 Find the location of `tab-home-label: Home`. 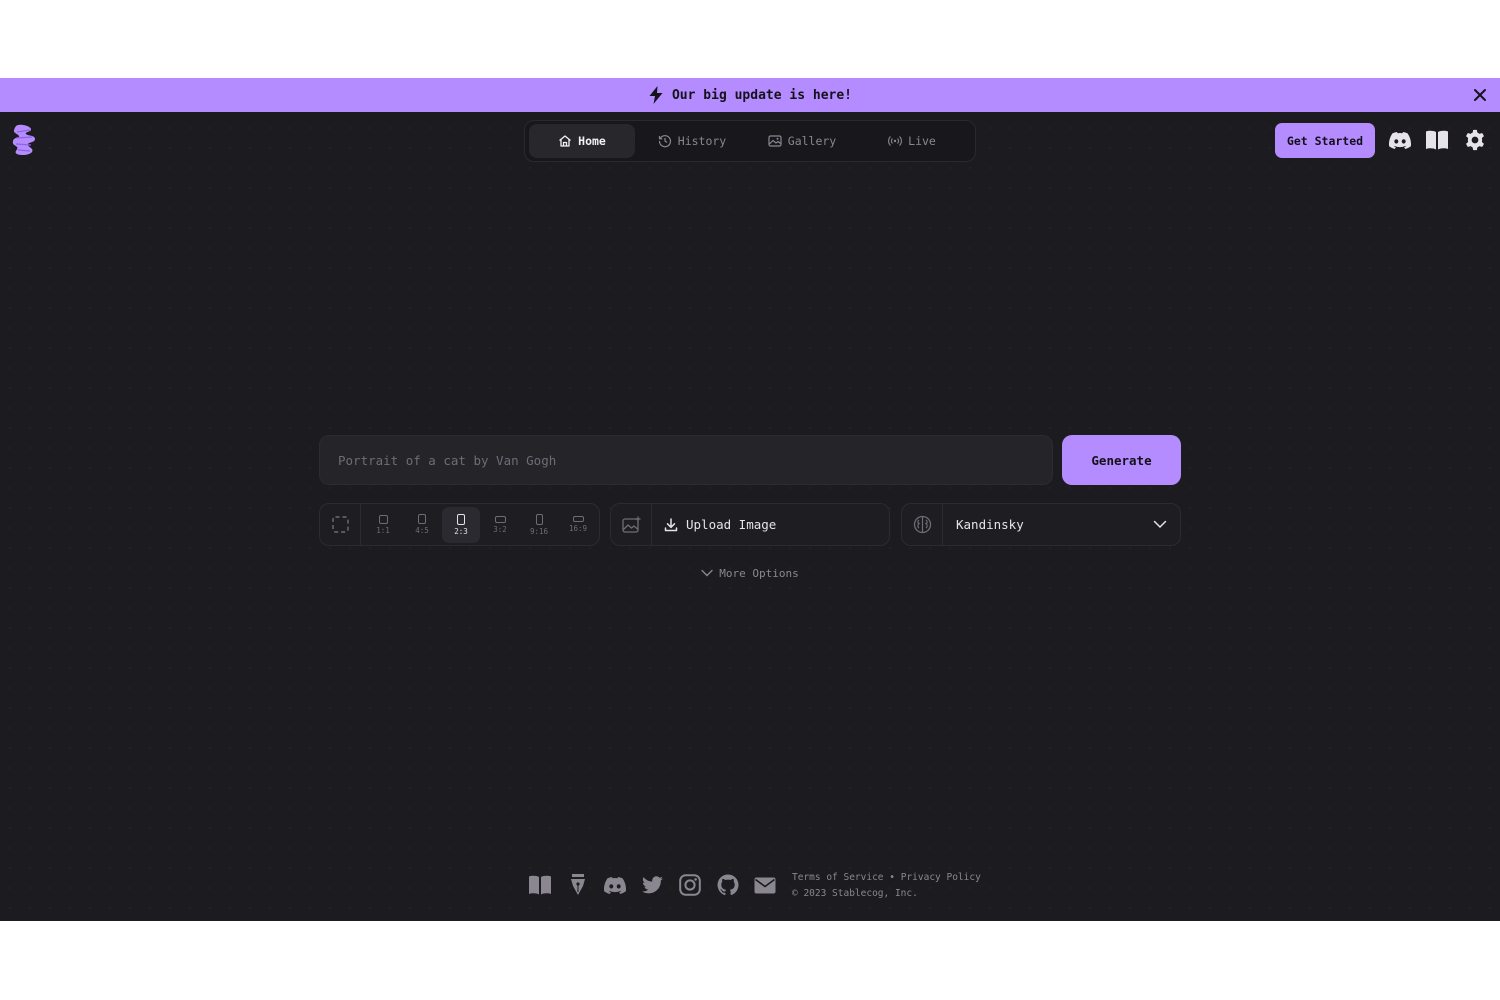

tab-home-label: Home is located at coordinates (592, 141).